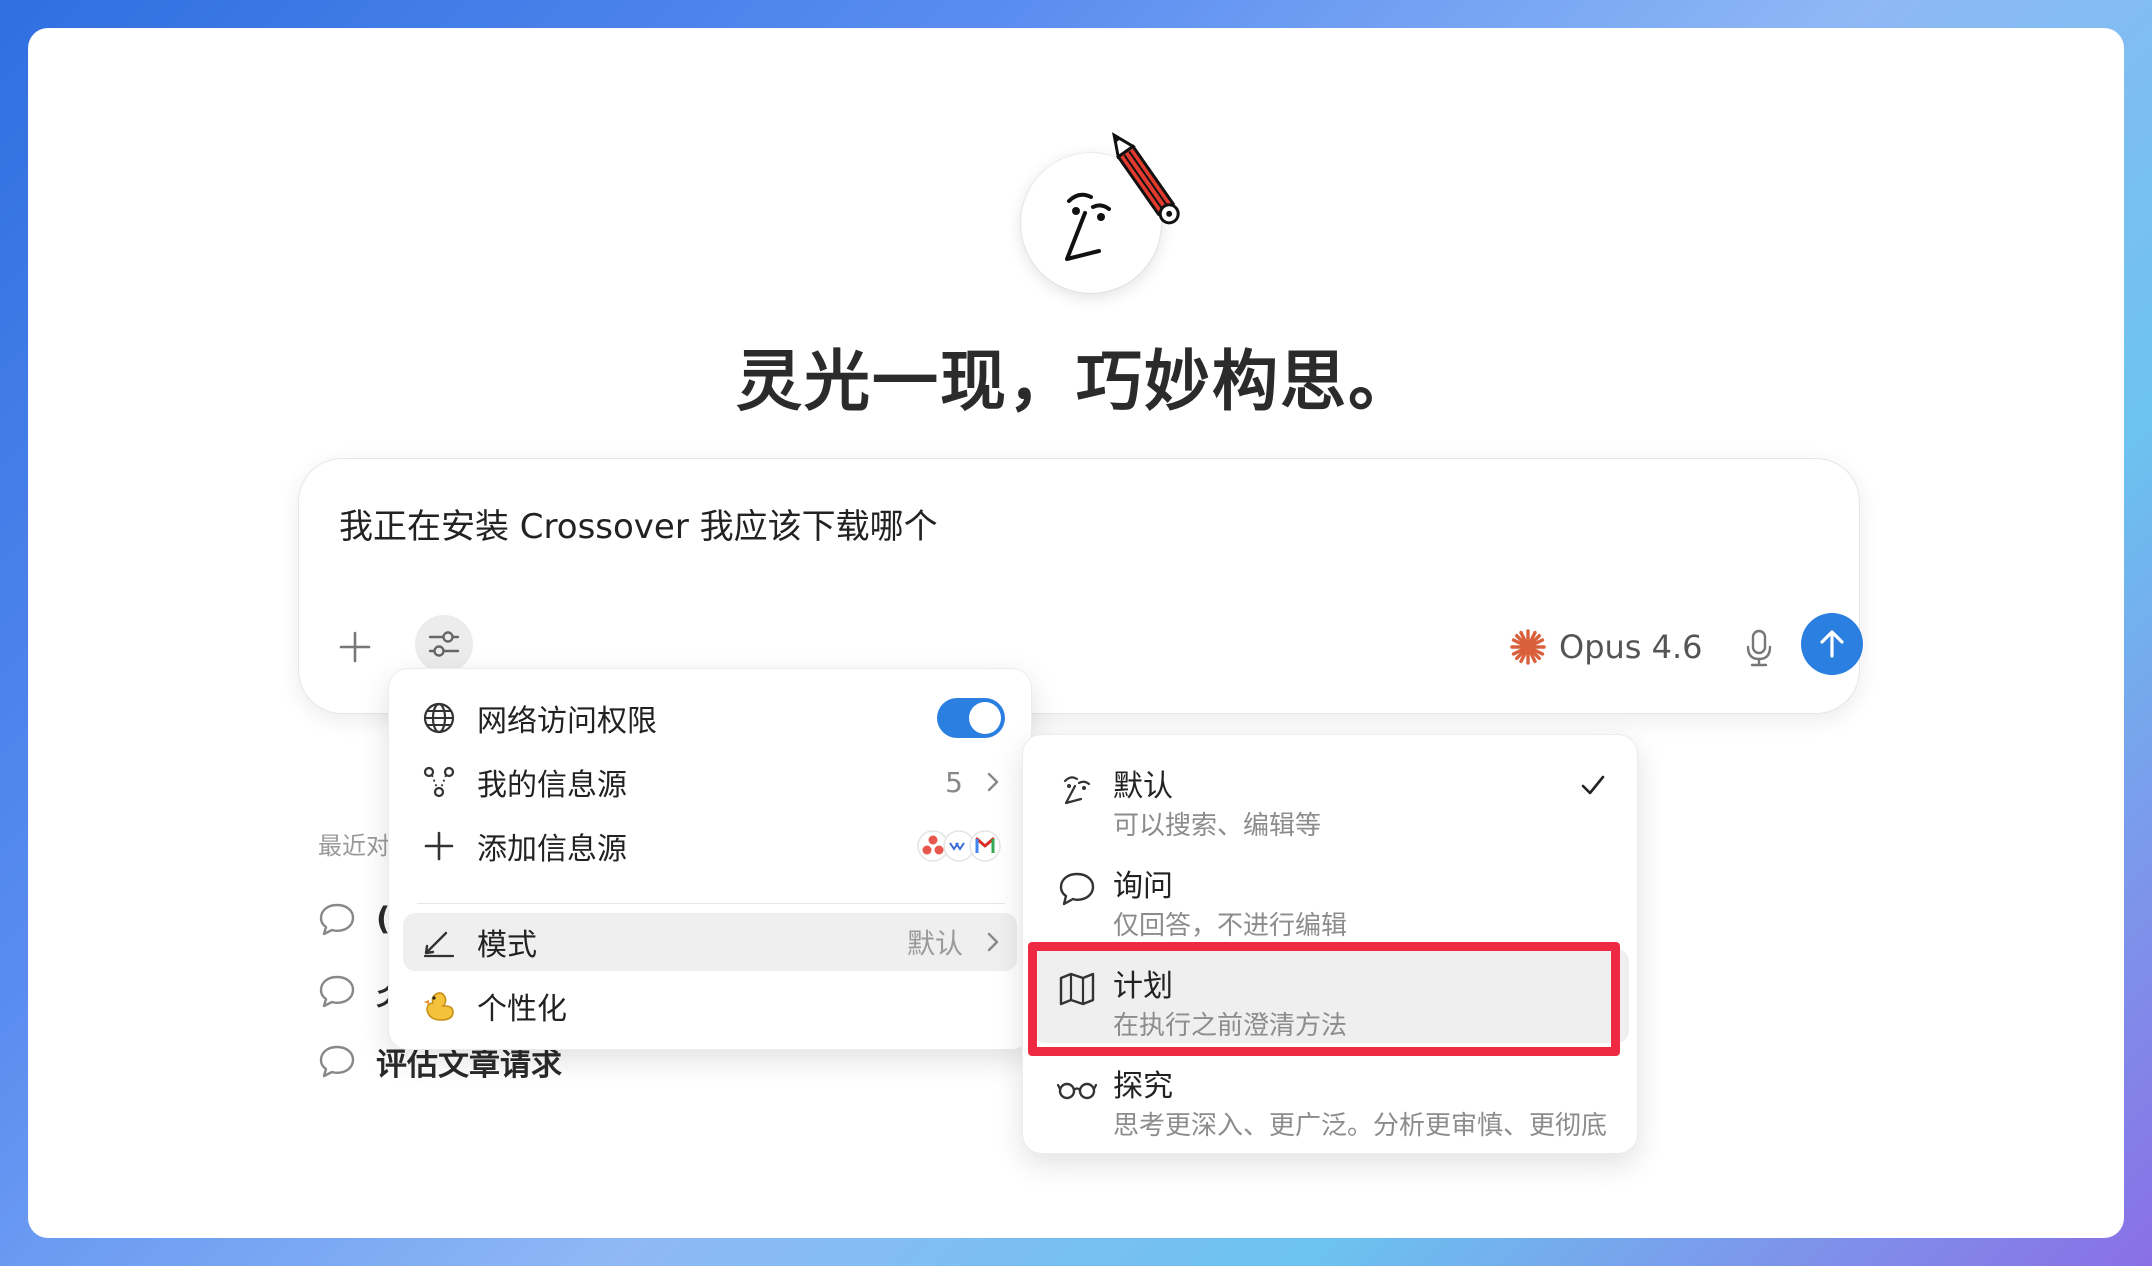 The width and height of the screenshot is (2152, 1266). I want to click on menu-item-label: 模式, so click(507, 945).